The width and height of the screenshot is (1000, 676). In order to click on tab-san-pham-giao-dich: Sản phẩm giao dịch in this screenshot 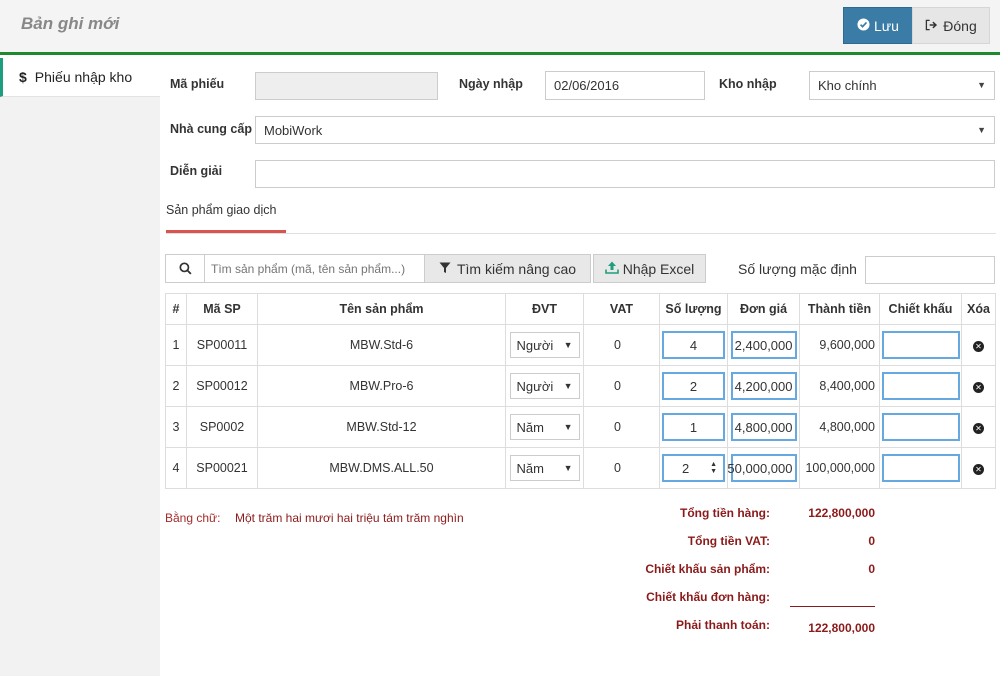, I will do `click(221, 210)`.